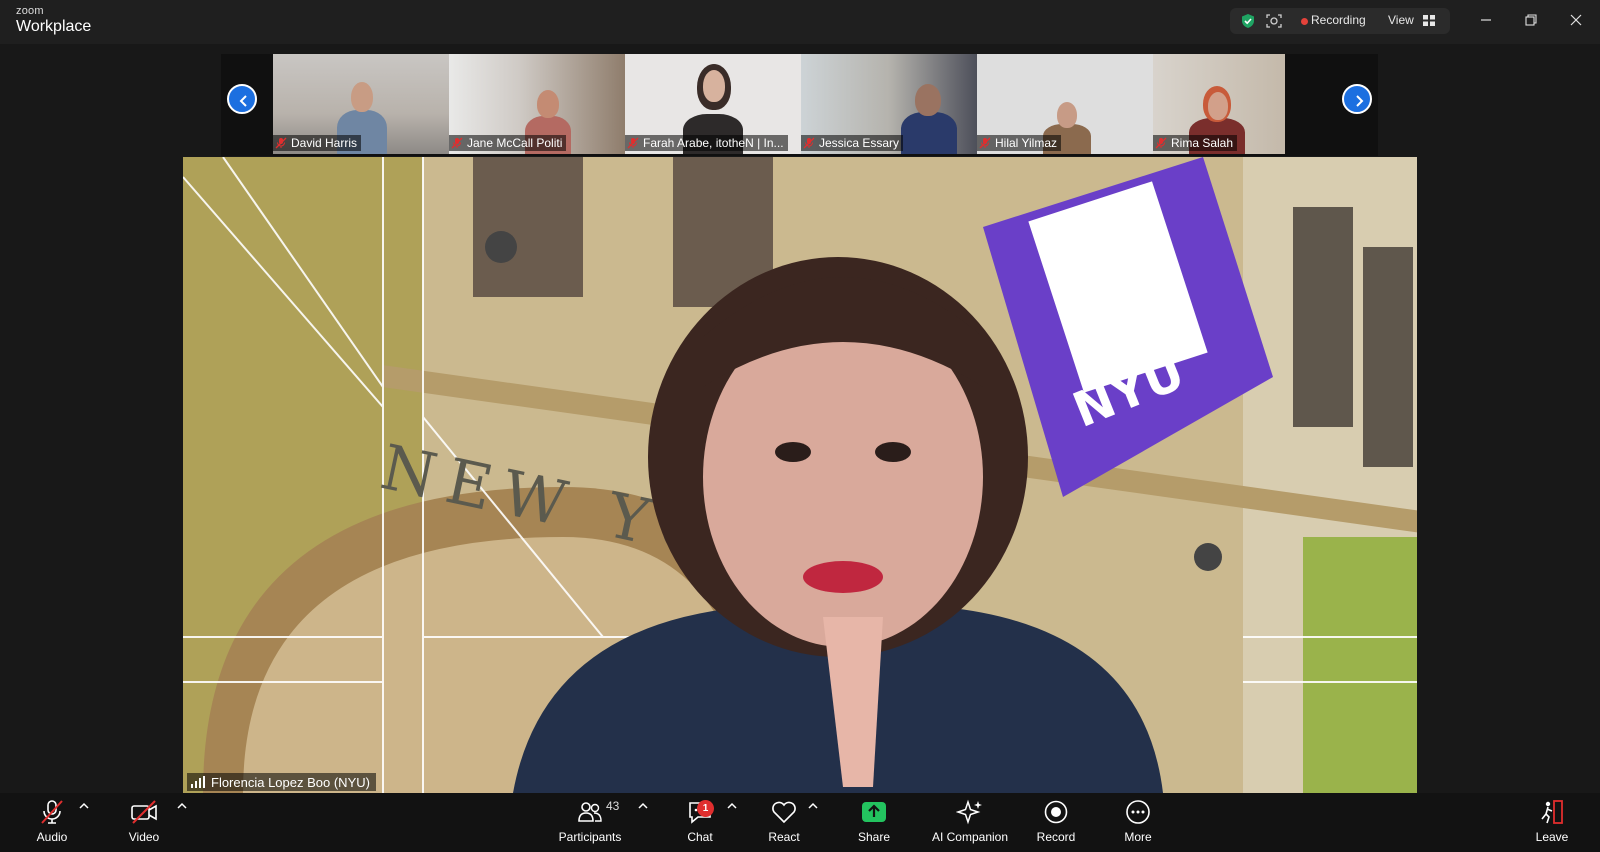 This screenshot has width=1600, height=852. I want to click on participant-nameplate: Hilal Yilmaz, so click(1019, 143).